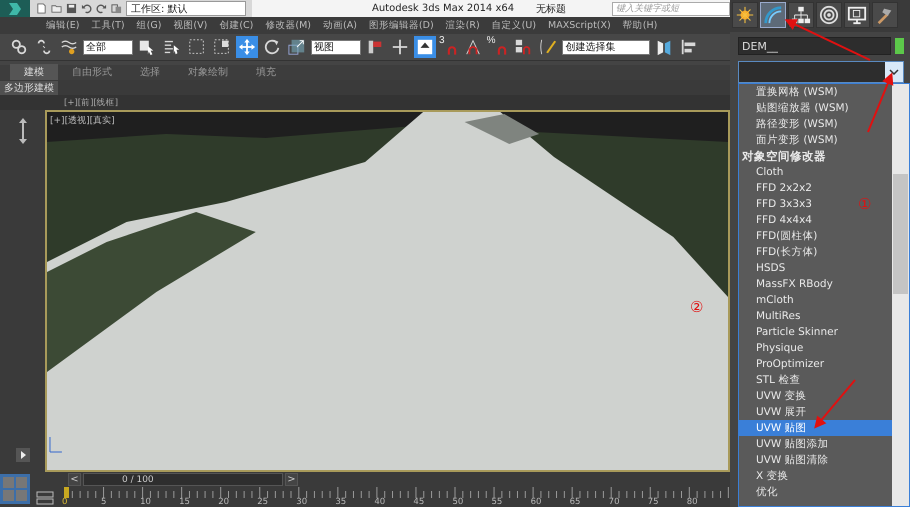  What do you see at coordinates (236, 25) in the screenshot?
I see `menu-item: 创建(C)` at bounding box center [236, 25].